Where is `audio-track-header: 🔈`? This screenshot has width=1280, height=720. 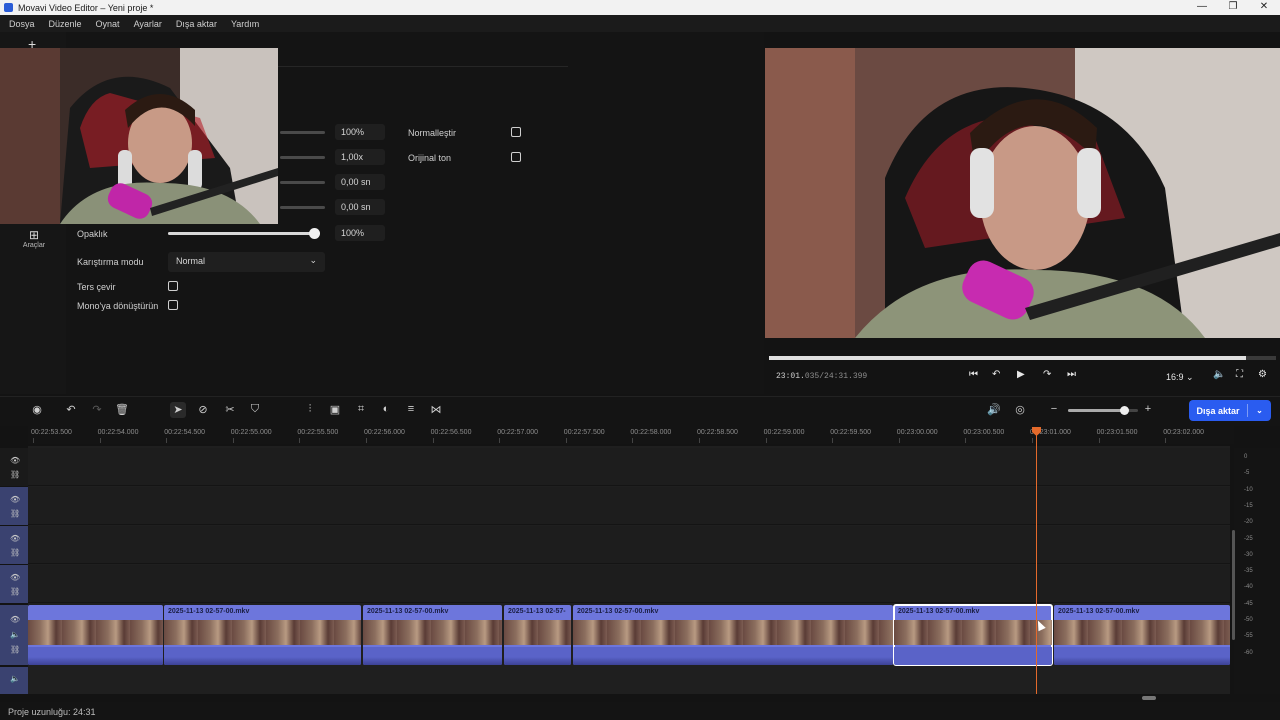
audio-track-header: 🔈 is located at coordinates (14, 680).